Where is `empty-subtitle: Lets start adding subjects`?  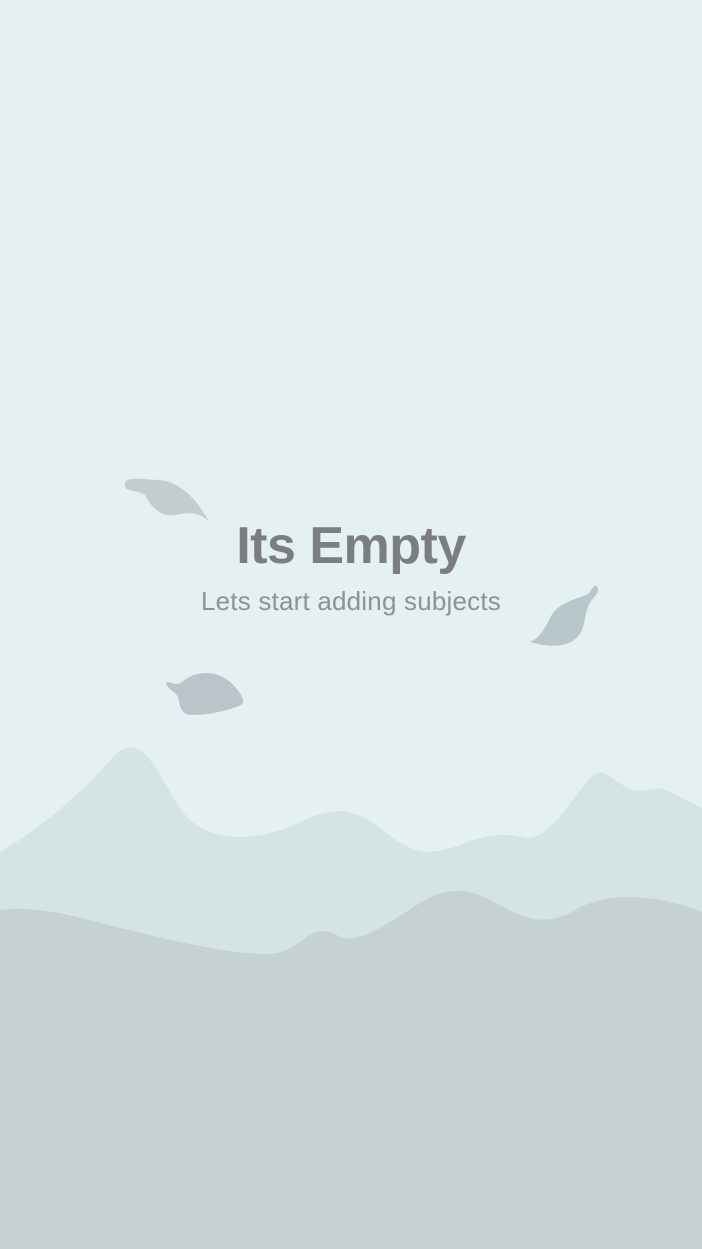 empty-subtitle: Lets start adding subjects is located at coordinates (351, 601).